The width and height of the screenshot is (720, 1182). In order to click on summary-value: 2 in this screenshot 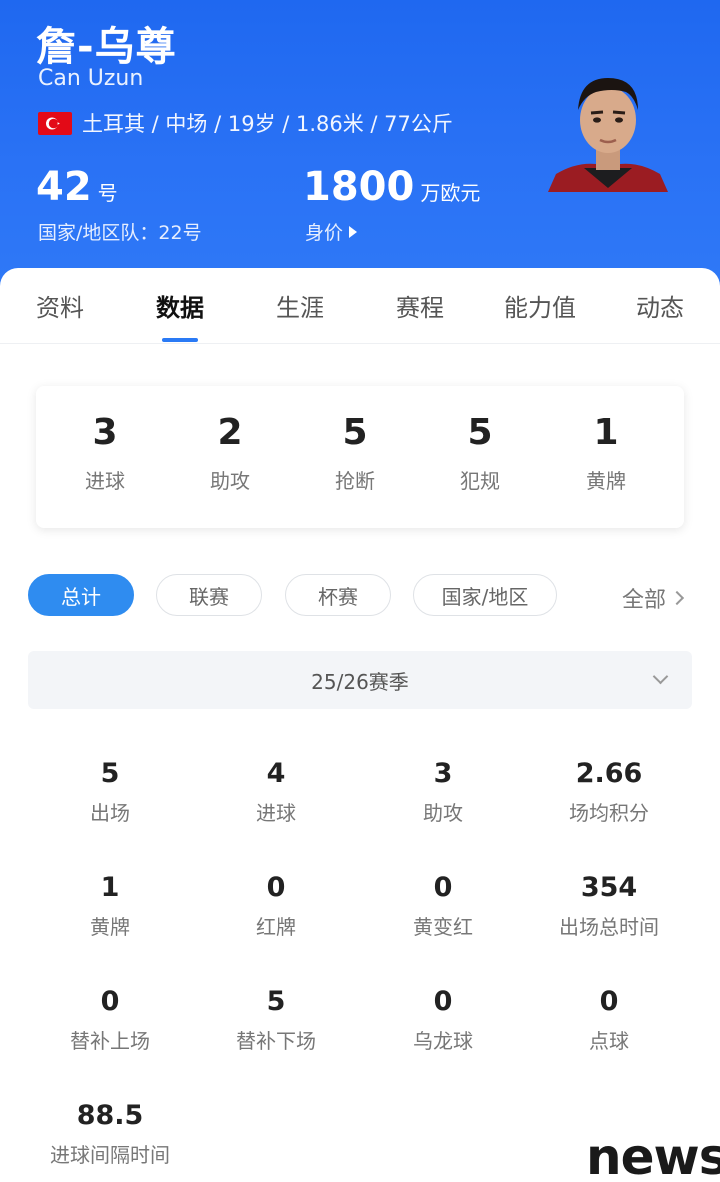, I will do `click(230, 432)`.